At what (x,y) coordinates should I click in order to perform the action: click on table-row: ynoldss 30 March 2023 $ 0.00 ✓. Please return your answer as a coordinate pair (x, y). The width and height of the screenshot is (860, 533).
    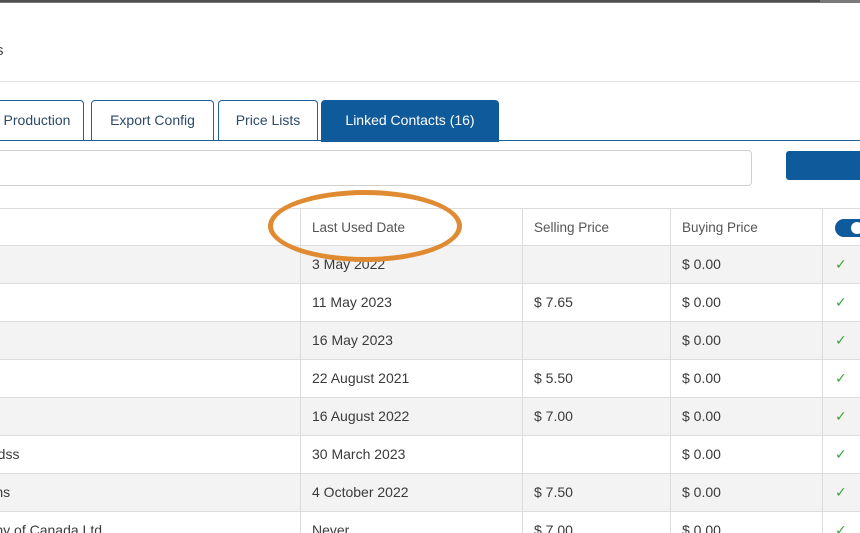
    Looking at the image, I should click on (430, 455).